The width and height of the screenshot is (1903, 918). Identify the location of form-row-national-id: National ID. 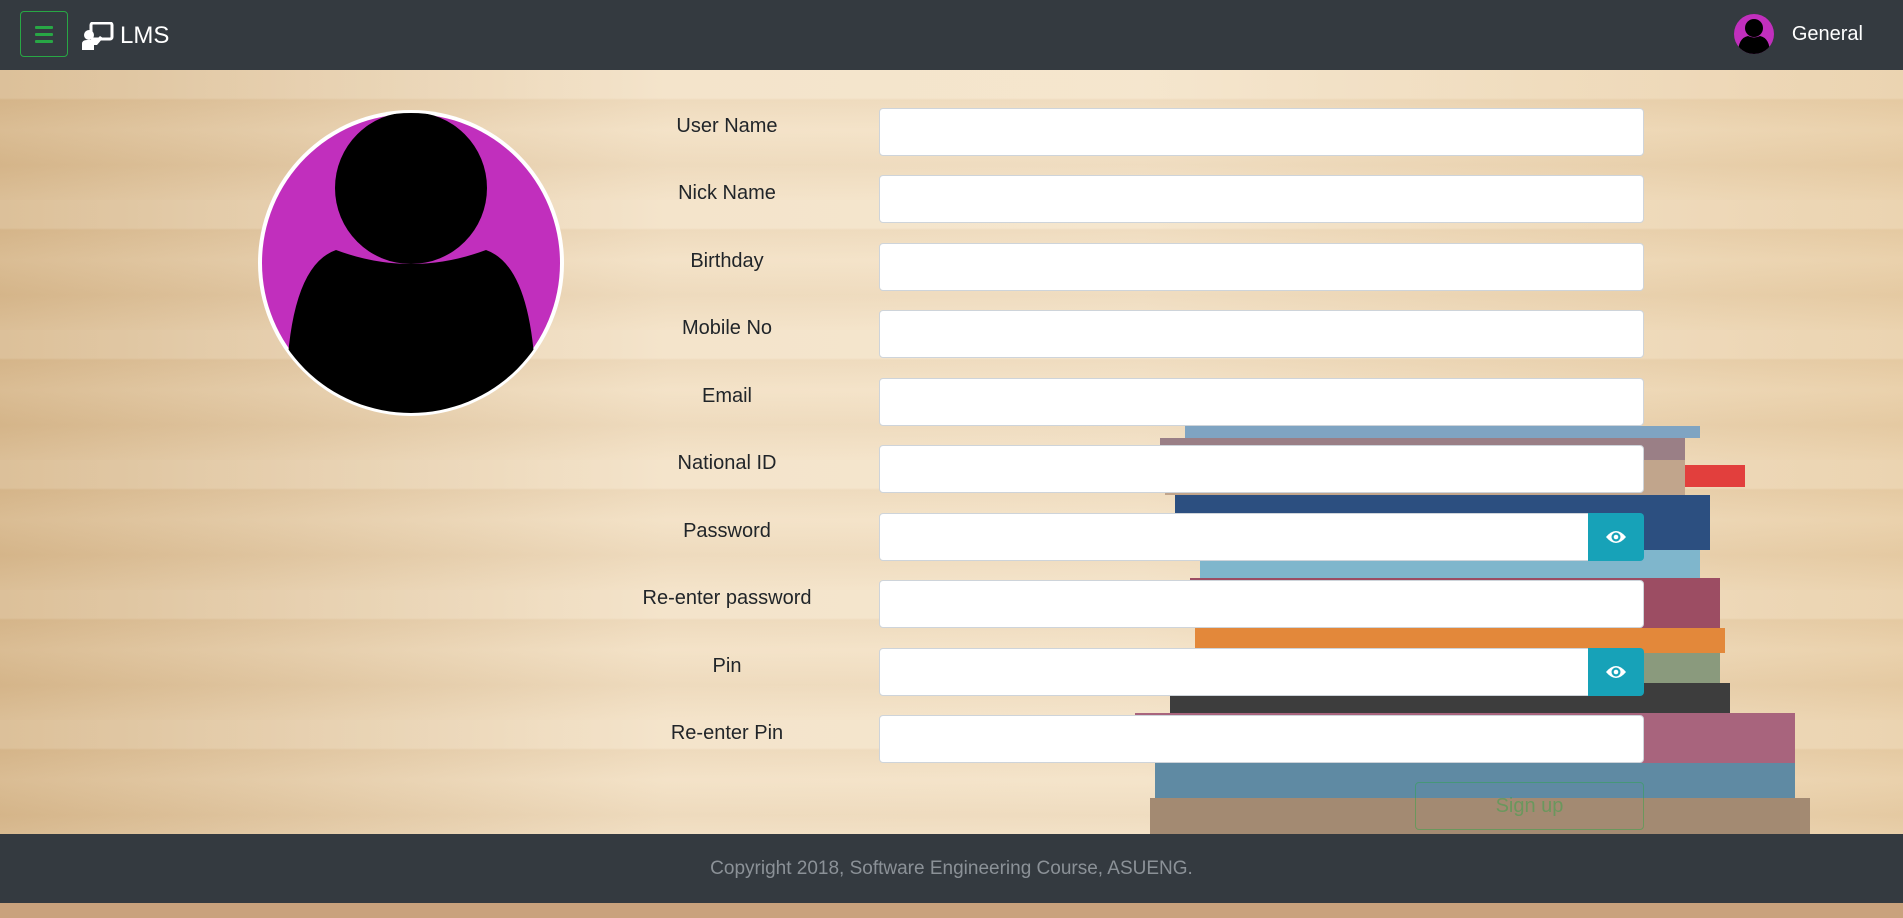
(1137, 469).